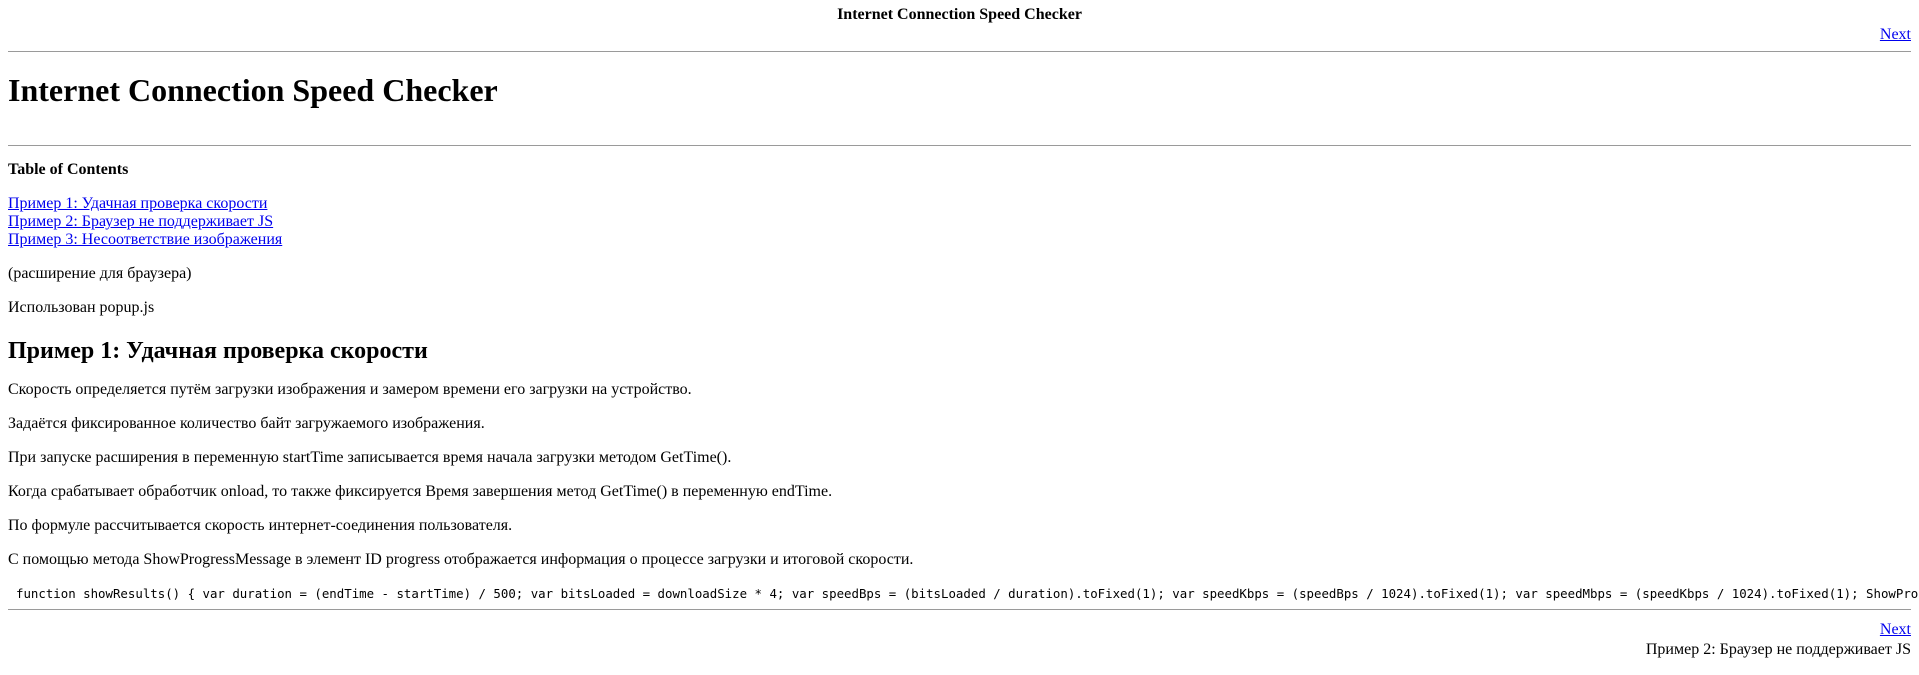 The image size is (1919, 675). What do you see at coordinates (959, 204) in the screenshot?
I see `toc-item: Пример 1: Удачная проверка скорости` at bounding box center [959, 204].